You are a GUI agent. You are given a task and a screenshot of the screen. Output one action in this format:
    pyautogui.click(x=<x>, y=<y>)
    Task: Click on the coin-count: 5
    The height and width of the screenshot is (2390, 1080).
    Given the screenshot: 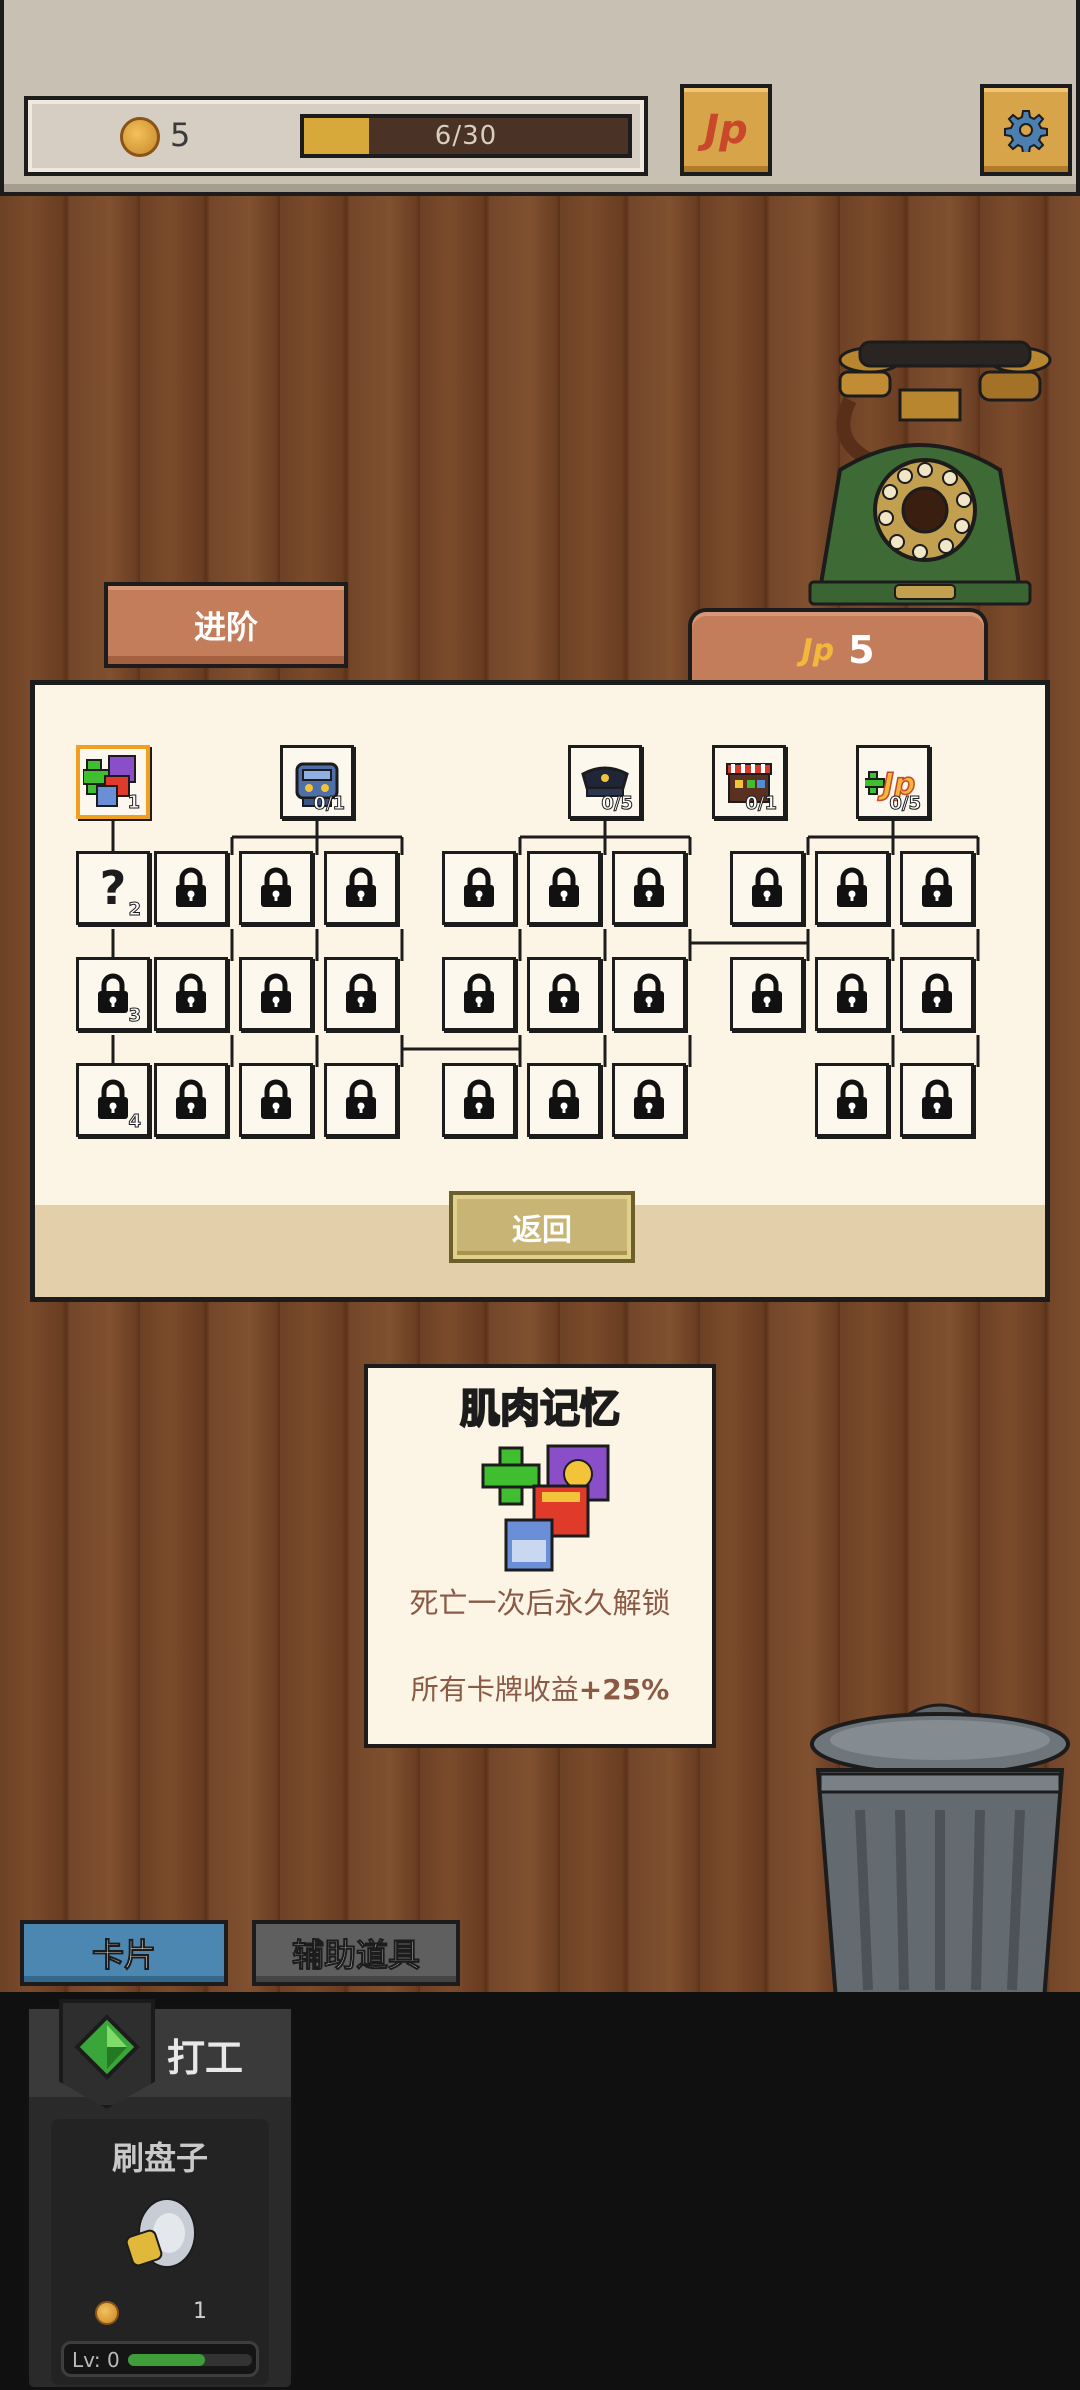 What is the action you would take?
    pyautogui.click(x=180, y=135)
    